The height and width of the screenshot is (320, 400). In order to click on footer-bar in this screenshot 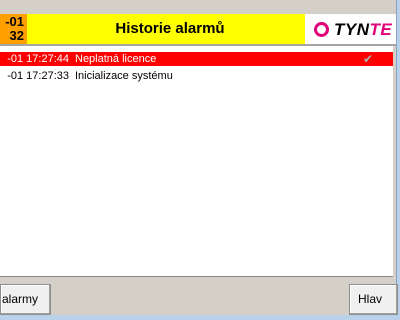, I will do `click(198, 296)`.